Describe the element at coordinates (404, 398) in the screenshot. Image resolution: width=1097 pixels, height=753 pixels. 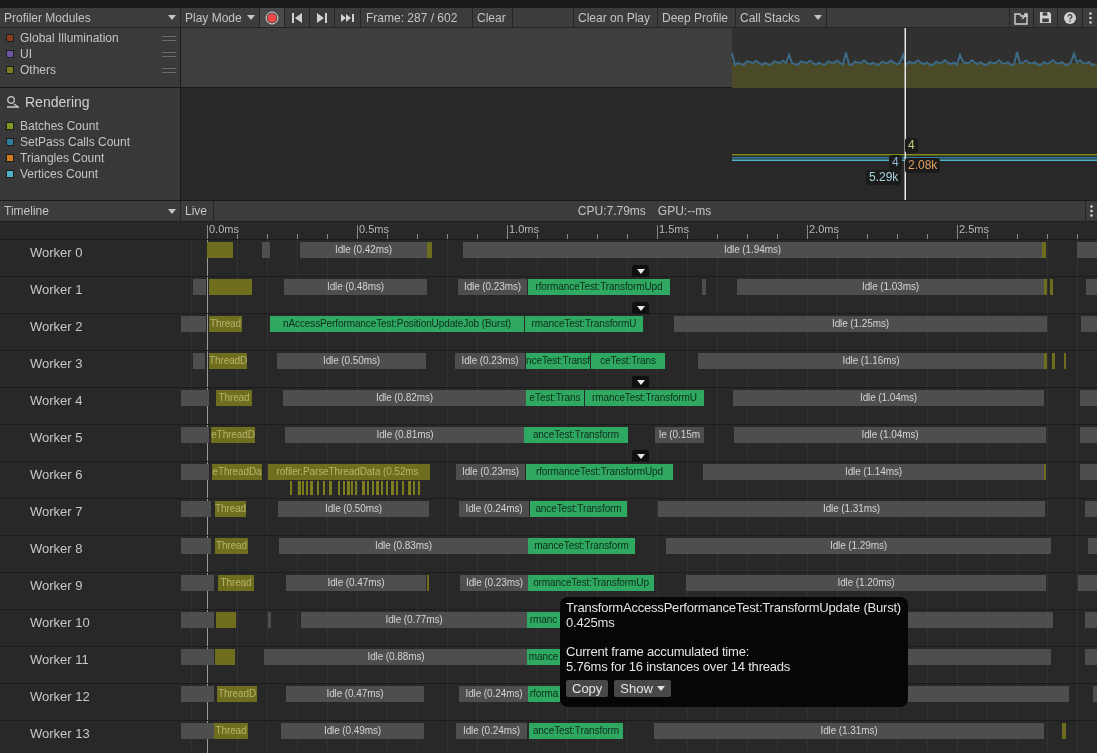
I see `idle-block: Idle (0.82ms)` at that location.